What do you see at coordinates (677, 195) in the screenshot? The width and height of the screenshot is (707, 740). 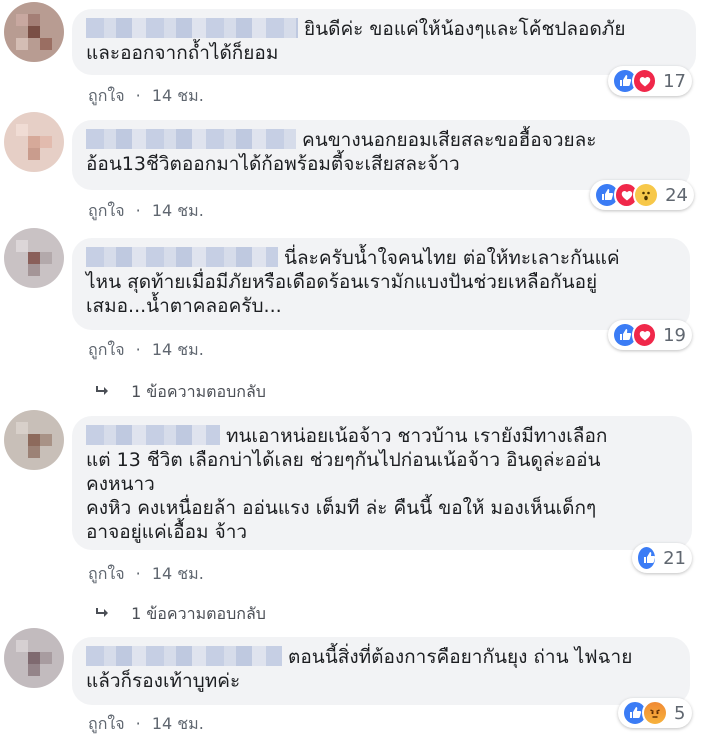 I see `reaction-count: 24` at bounding box center [677, 195].